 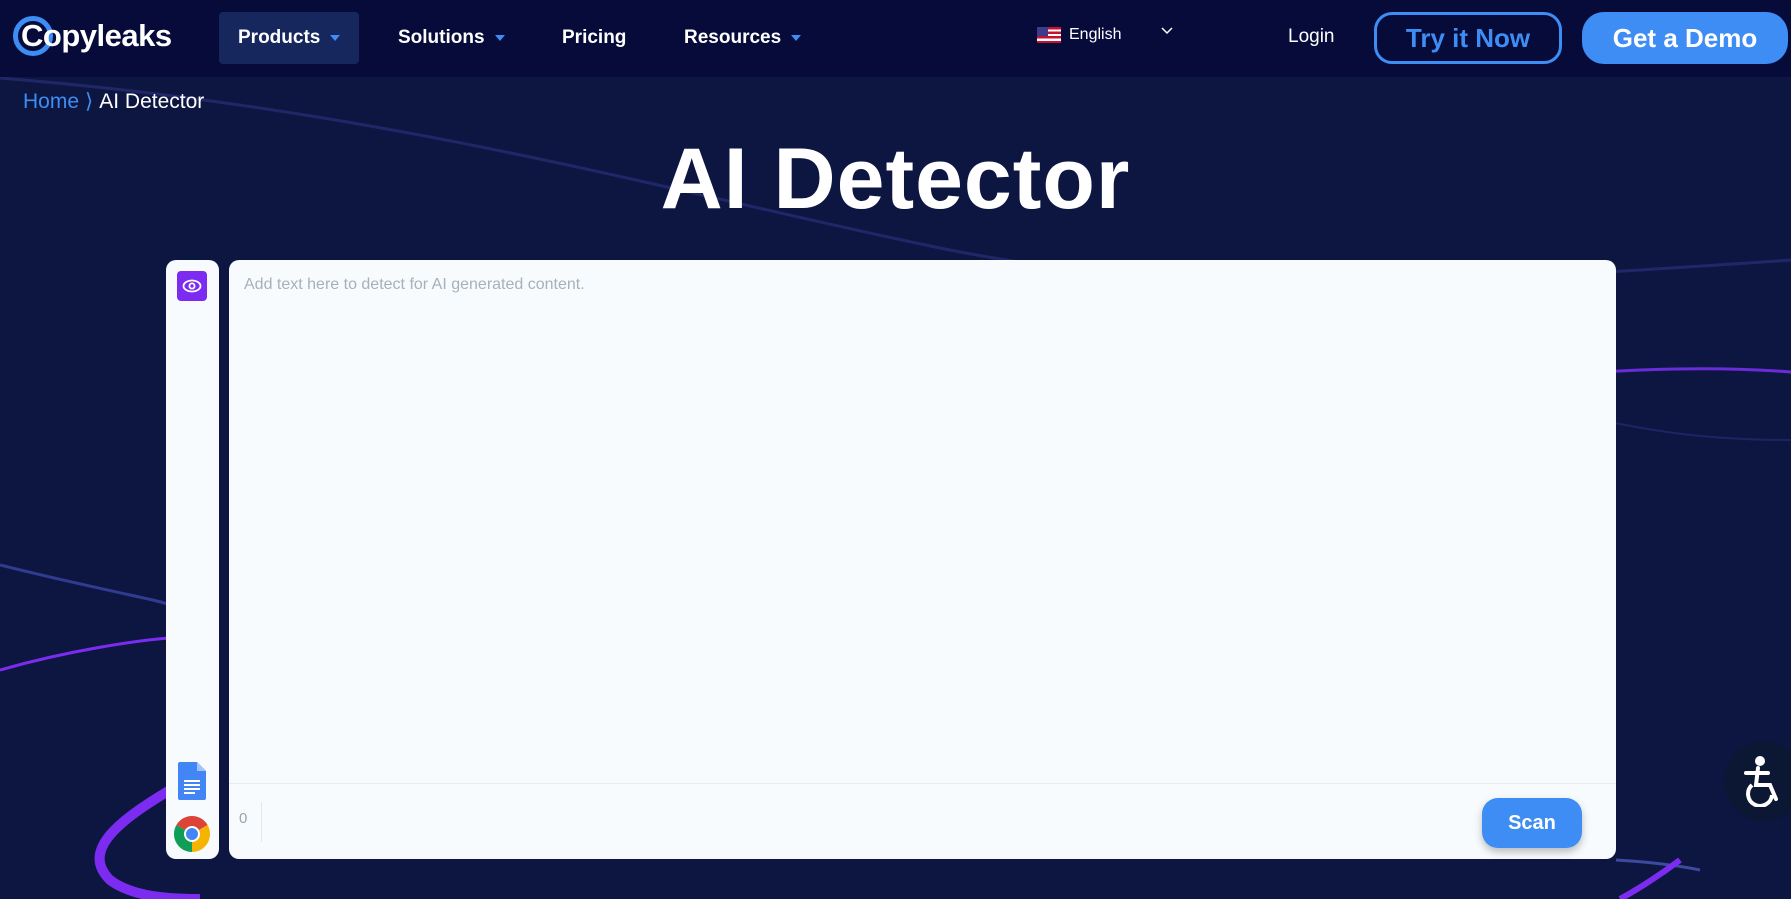 I want to click on chrome-icon, so click(x=192, y=834).